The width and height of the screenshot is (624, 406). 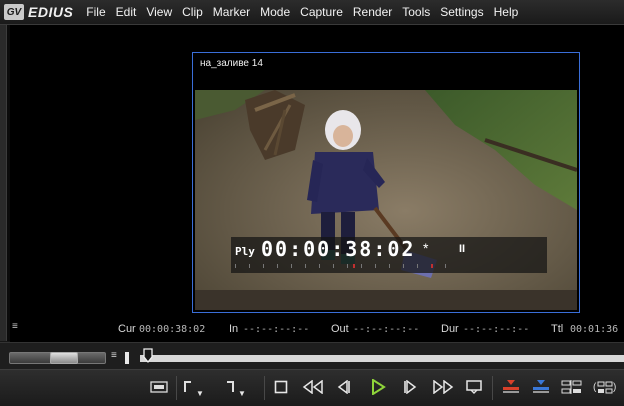 I want to click on shuttle-knob, so click(x=64, y=358).